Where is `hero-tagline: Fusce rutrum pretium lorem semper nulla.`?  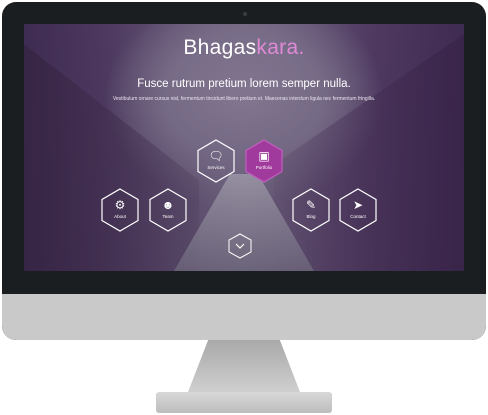 hero-tagline: Fusce rutrum pretium lorem semper nulla. is located at coordinates (244, 84).